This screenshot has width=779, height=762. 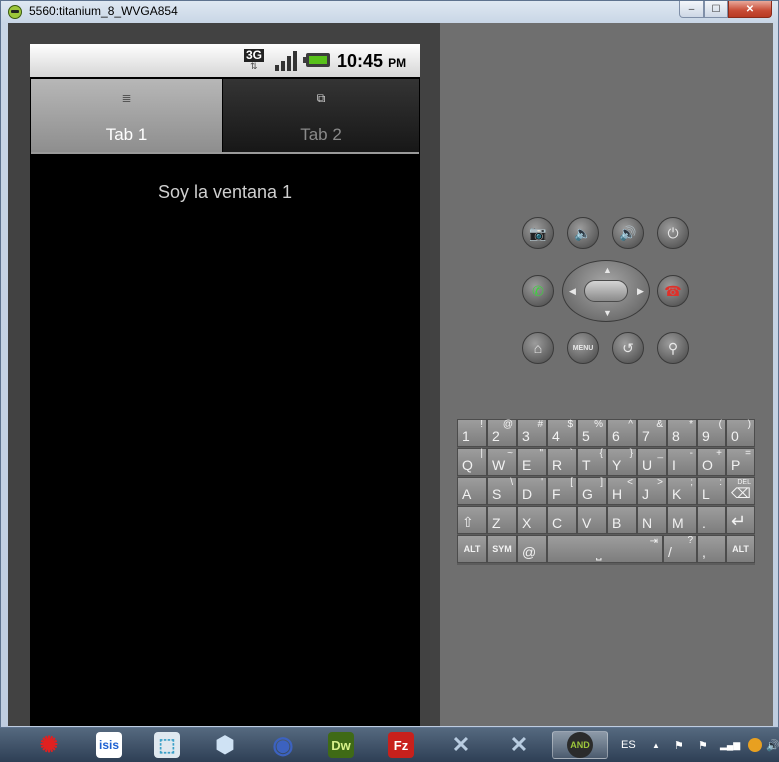 I want to click on taskbar-app-1: ✺, so click(x=49, y=745).